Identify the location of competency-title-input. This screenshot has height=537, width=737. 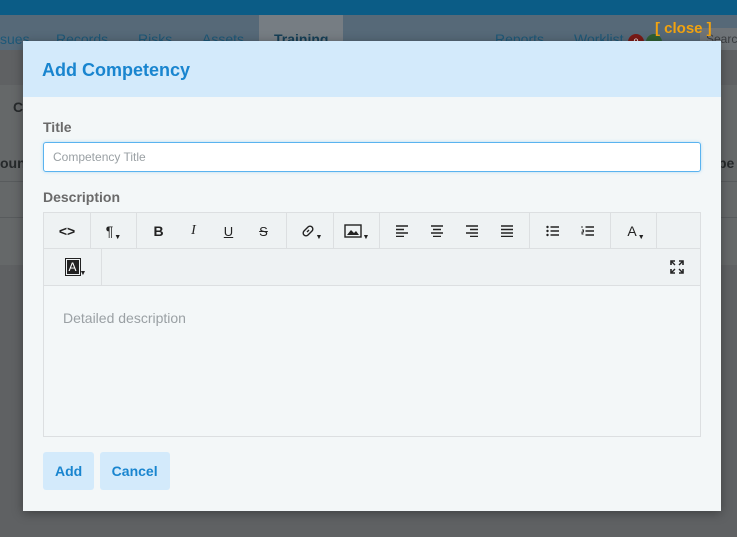
(372, 157).